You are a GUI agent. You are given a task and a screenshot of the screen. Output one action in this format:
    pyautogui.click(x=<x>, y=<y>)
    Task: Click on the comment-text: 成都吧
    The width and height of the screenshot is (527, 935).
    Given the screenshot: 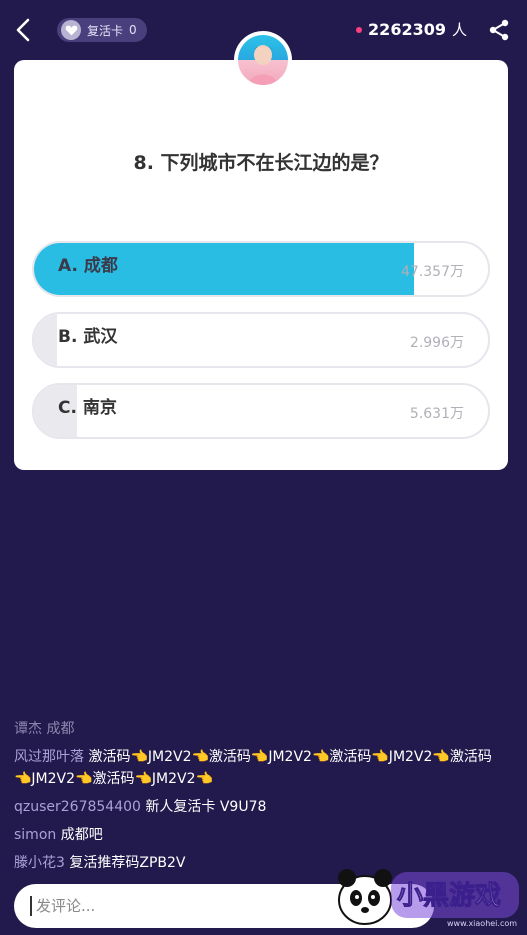 What is the action you would take?
    pyautogui.click(x=81, y=835)
    